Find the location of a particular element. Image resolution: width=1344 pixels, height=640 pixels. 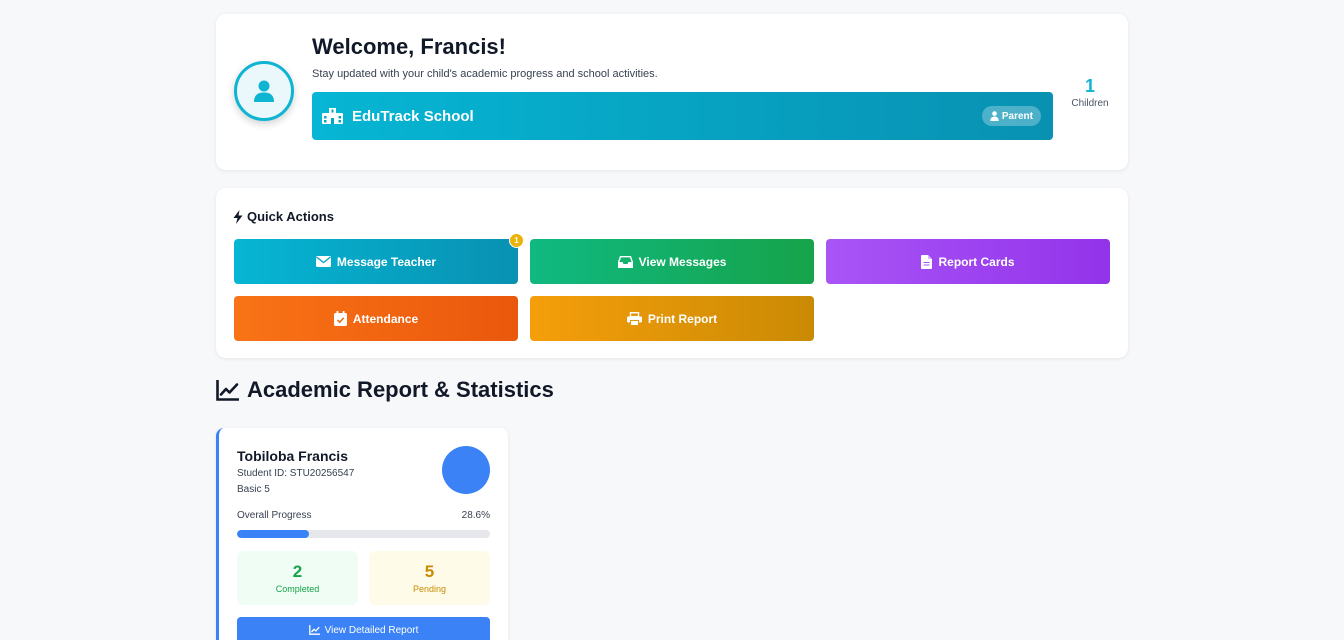

progress-bar is located at coordinates (363, 534).